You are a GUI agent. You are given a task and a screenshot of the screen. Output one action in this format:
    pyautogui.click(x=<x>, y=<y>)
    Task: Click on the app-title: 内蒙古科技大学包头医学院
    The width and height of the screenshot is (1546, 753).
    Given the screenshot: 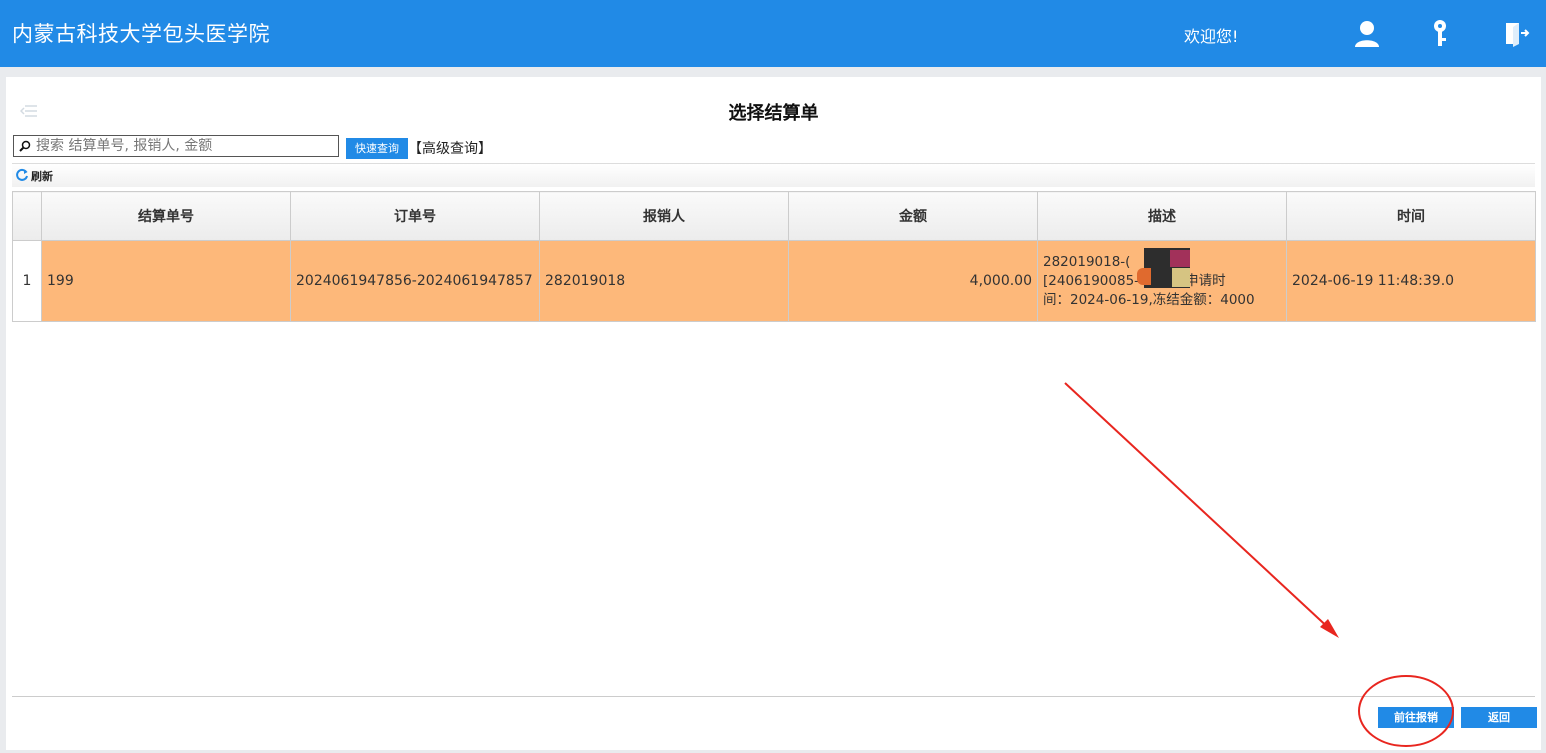 What is the action you would take?
    pyautogui.click(x=141, y=34)
    